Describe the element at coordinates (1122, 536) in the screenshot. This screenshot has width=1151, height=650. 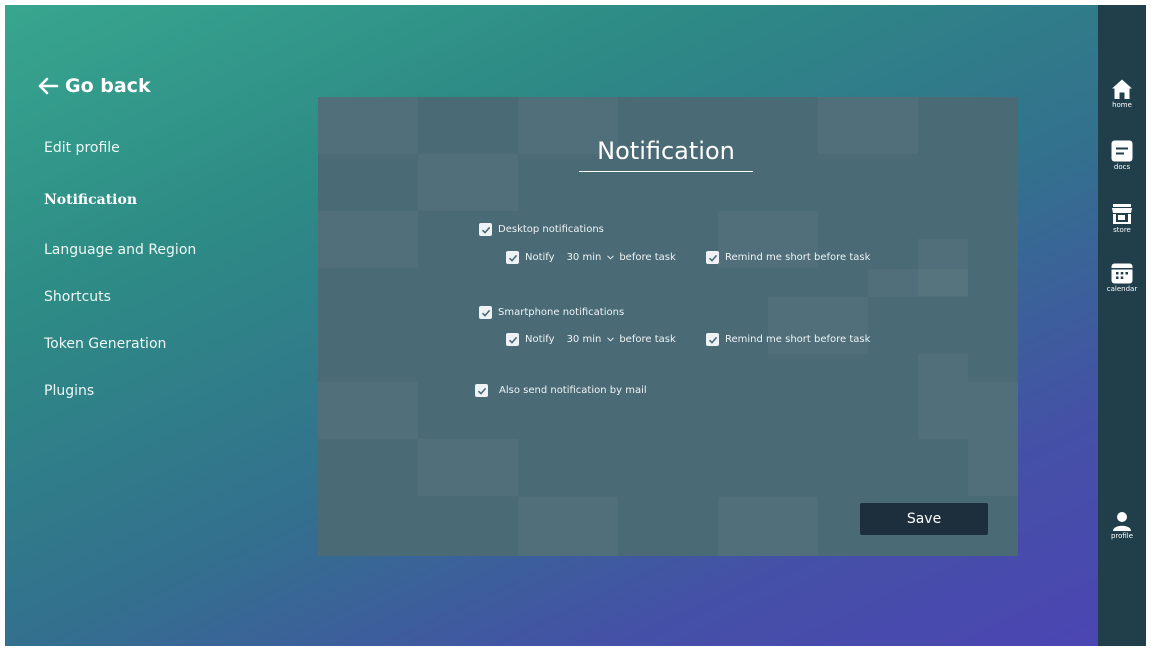
I see `nav-profile-label: profile` at that location.